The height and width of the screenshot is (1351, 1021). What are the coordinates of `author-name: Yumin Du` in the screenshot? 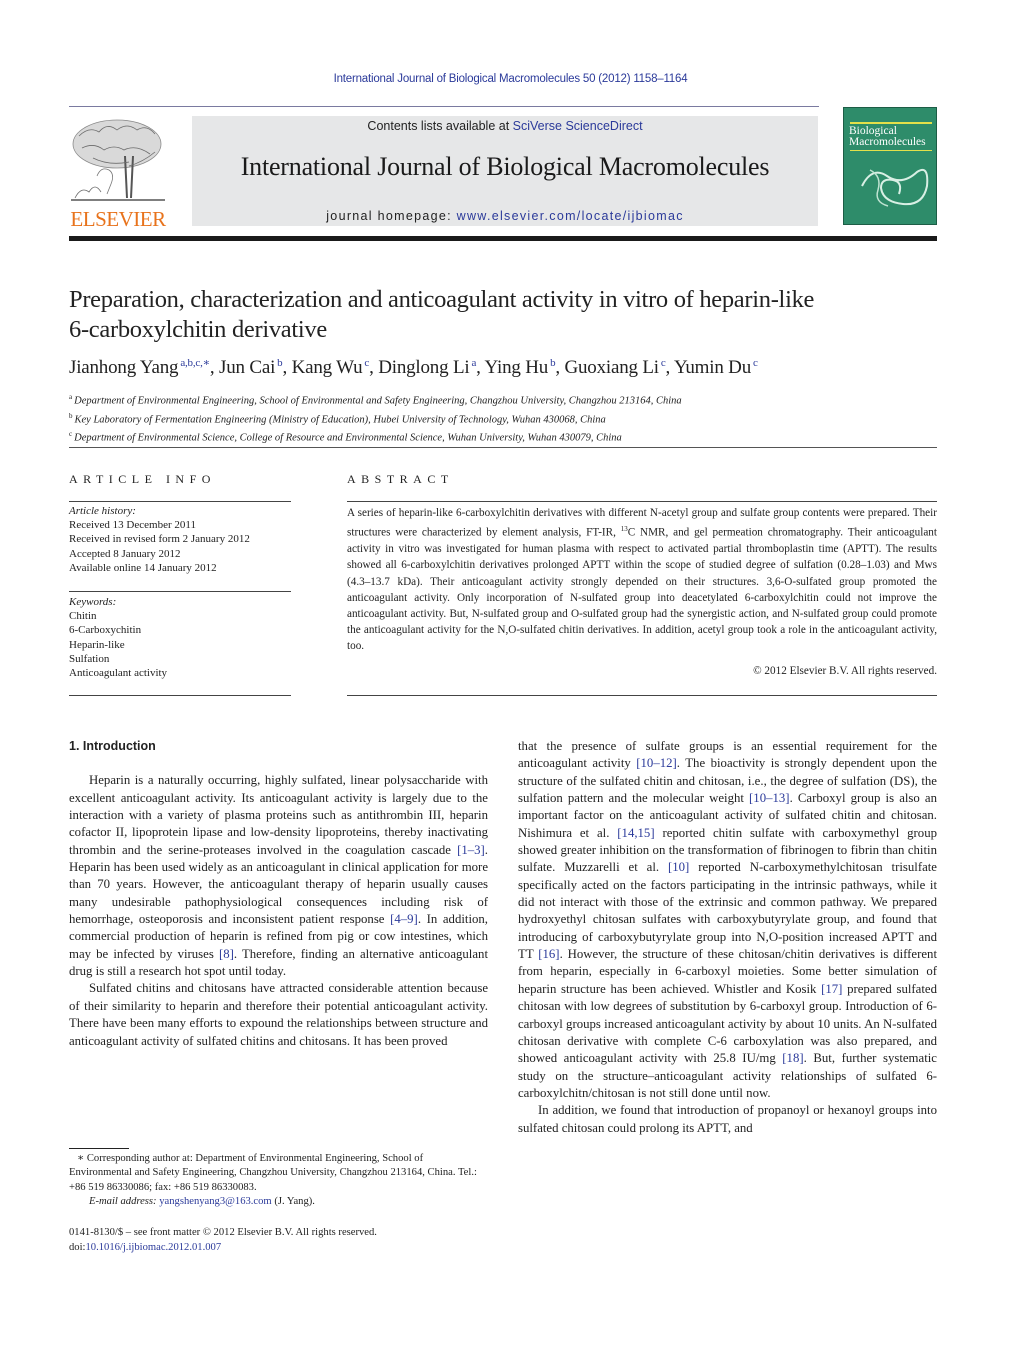 It's located at (712, 367).